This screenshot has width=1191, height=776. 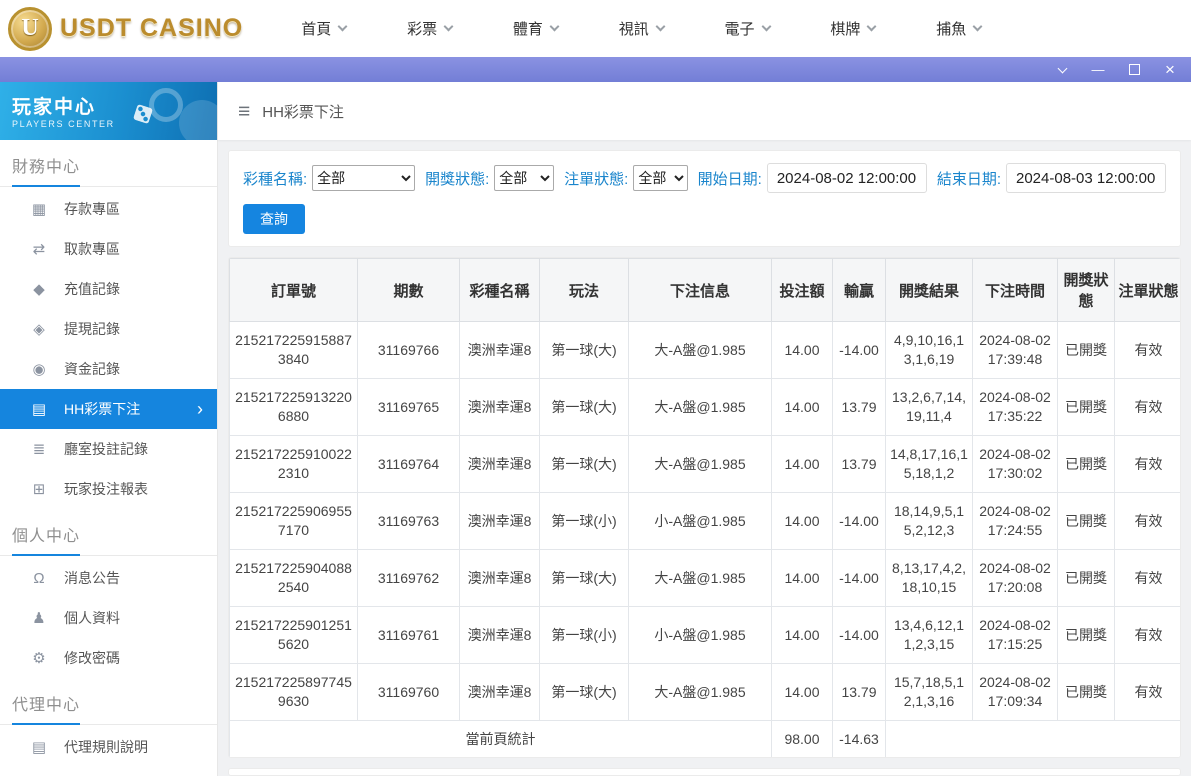 I want to click on main-nav: 首頁 彩票 體育 視訊 電子 棋牌 捕魚, so click(x=642, y=28).